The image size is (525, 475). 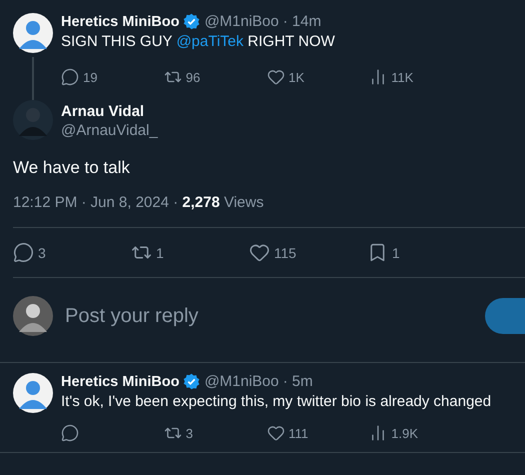 I want to click on action-count: 19, so click(x=90, y=77).